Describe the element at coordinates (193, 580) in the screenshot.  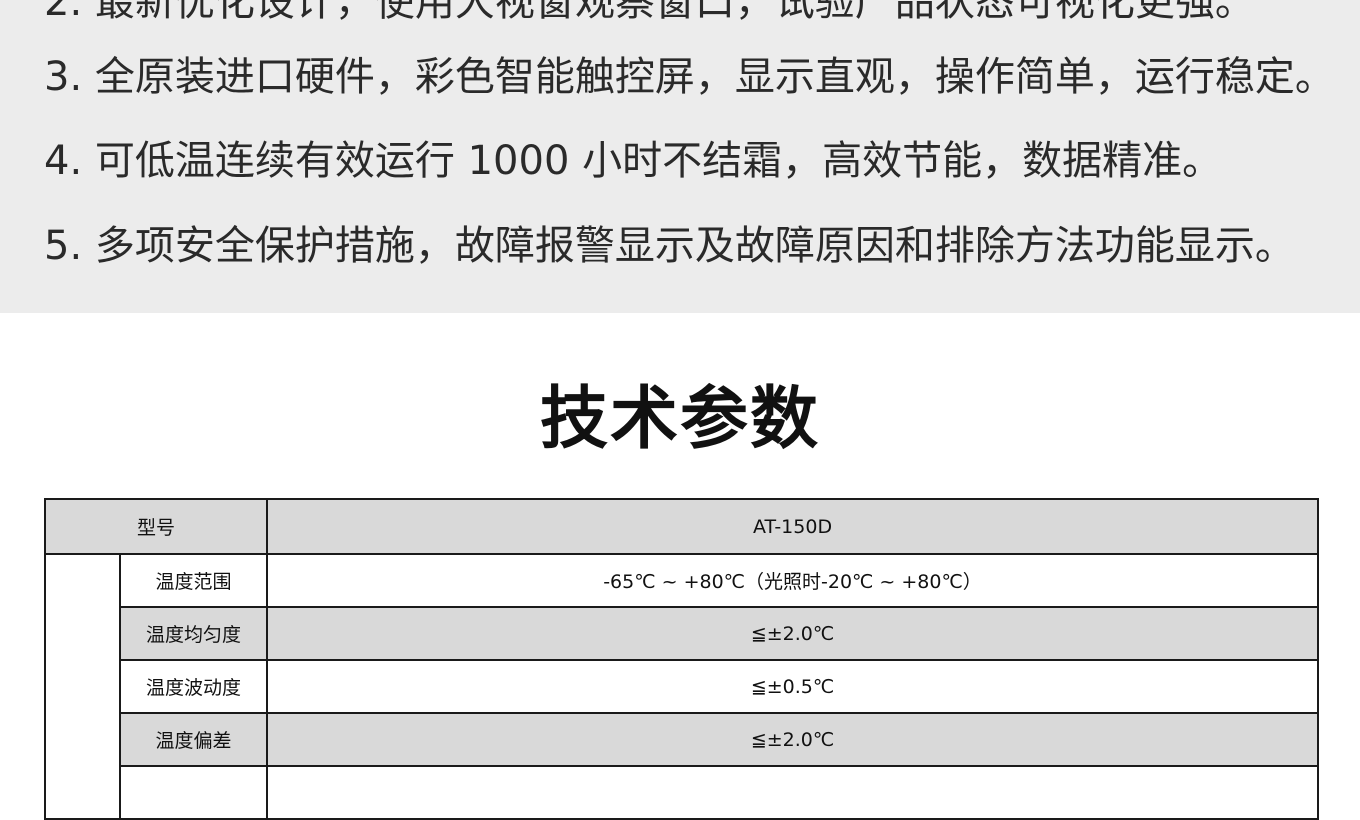
I see `row-label: 温度范围` at that location.